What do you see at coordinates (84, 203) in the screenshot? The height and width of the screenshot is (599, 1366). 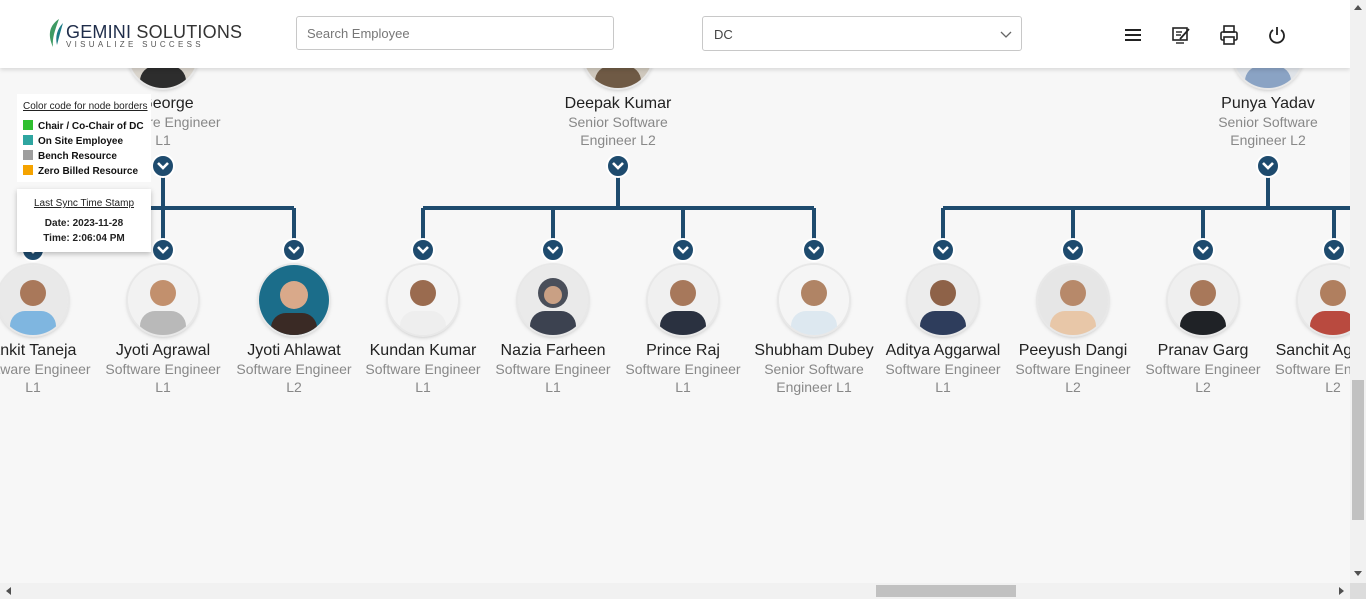 I see `sync-title: Last Sync Time Stamp` at bounding box center [84, 203].